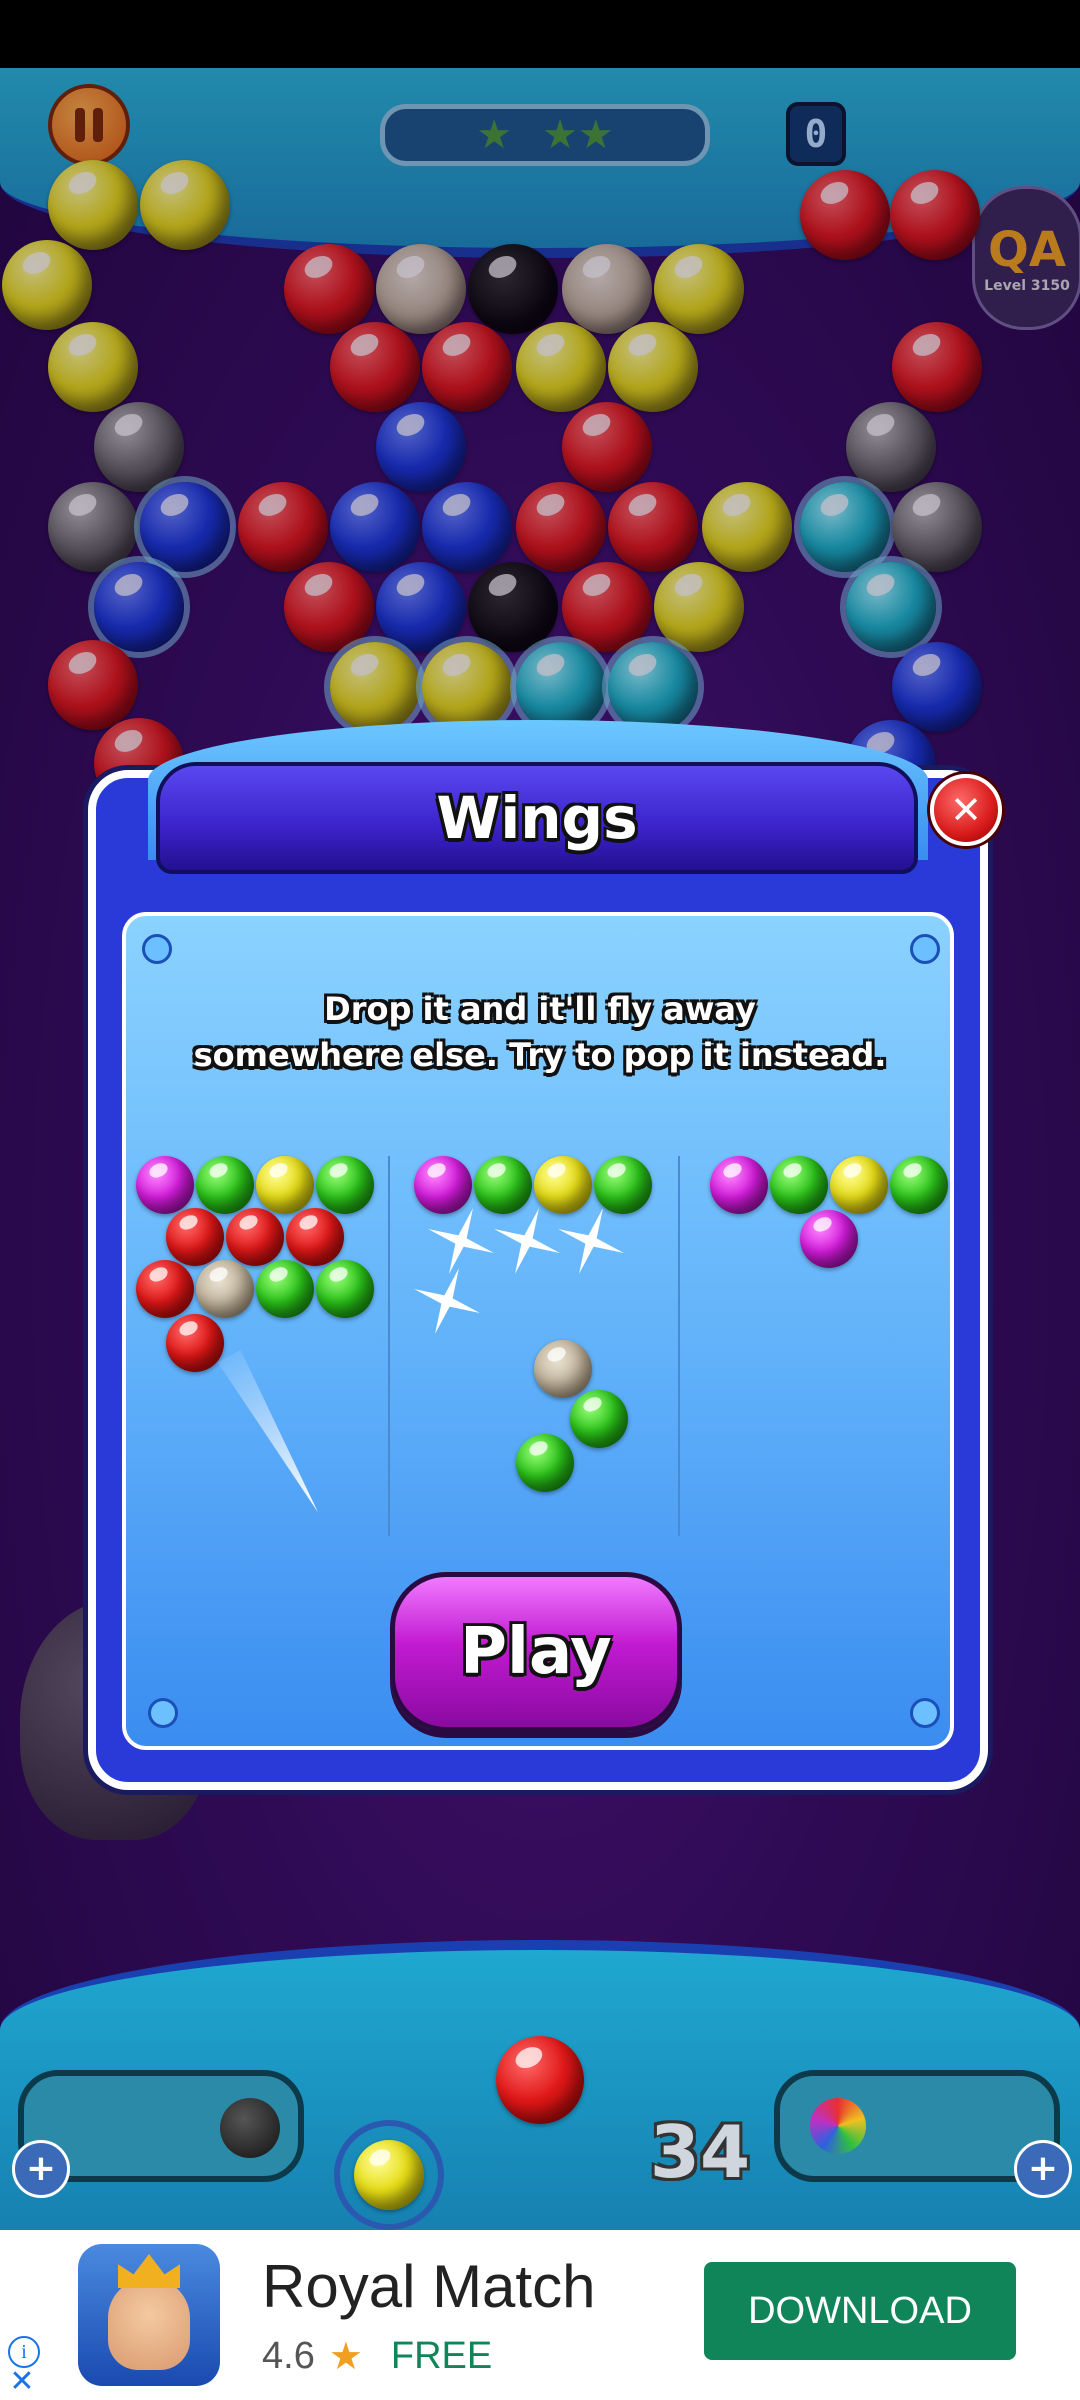  Describe the element at coordinates (250, 2128) in the screenshot. I see `bomb-icon` at that location.